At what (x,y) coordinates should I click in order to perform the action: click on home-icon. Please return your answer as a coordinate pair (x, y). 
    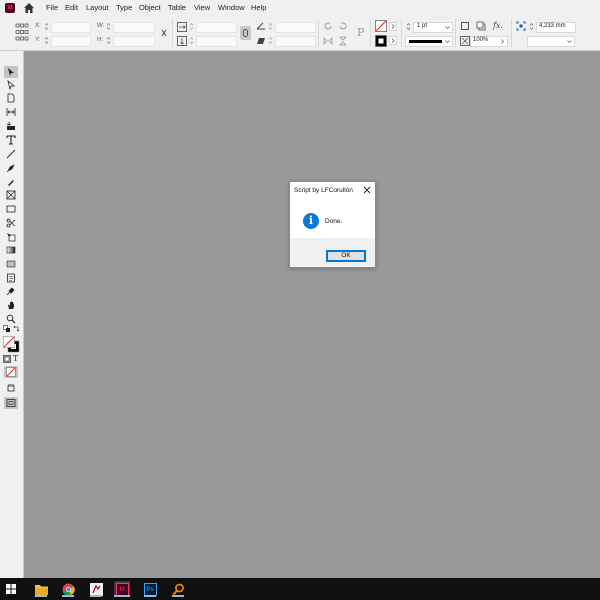
    Looking at the image, I should click on (29, 8).